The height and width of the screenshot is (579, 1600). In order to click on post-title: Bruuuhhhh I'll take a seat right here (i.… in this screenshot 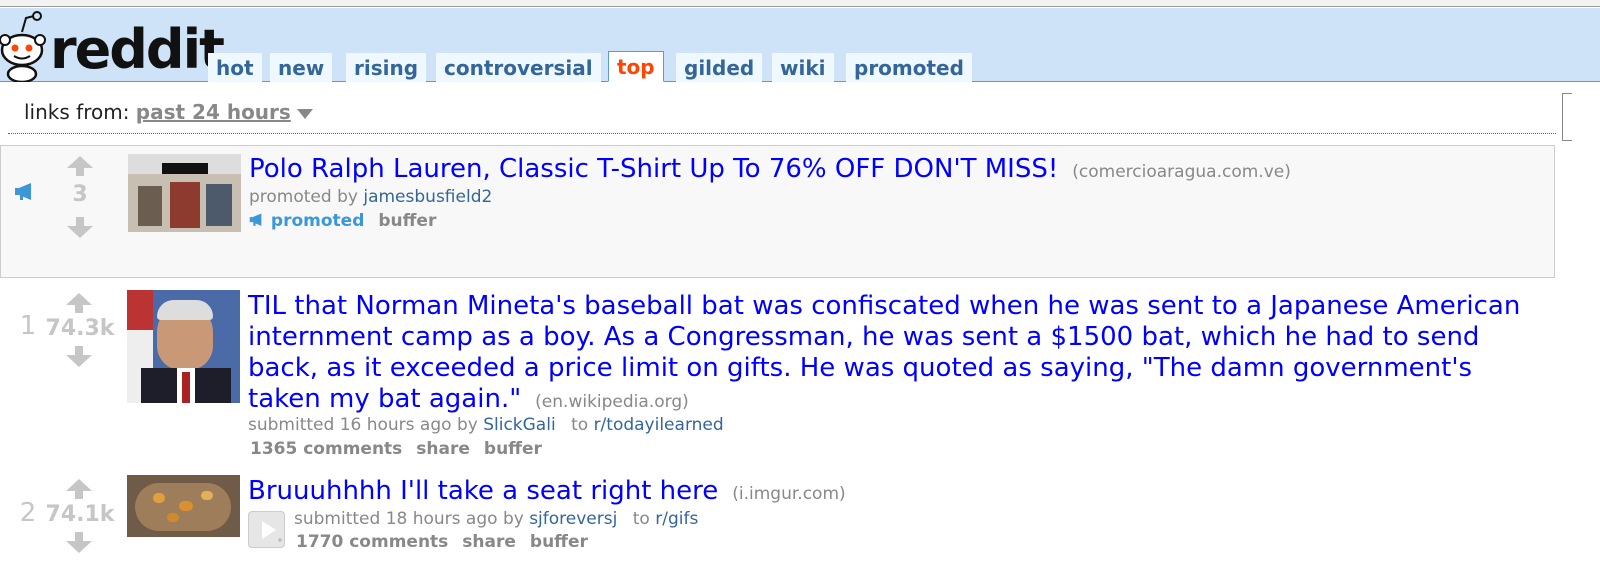, I will do `click(898, 493)`.